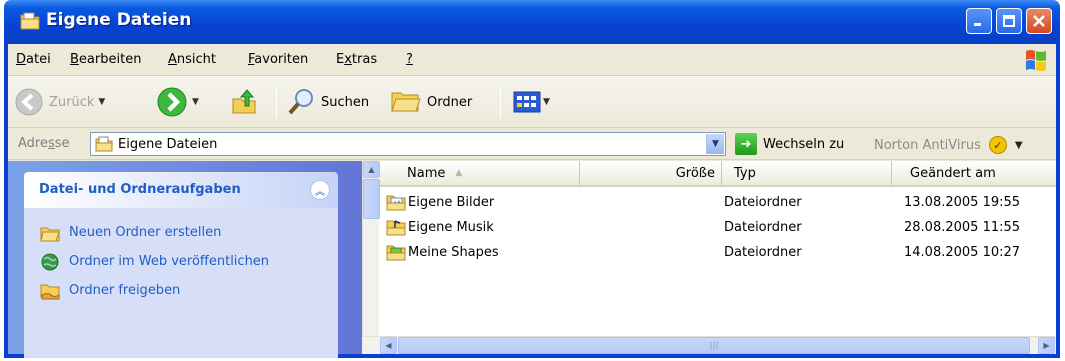  I want to click on collapse-icon: ︽, so click(320, 190).